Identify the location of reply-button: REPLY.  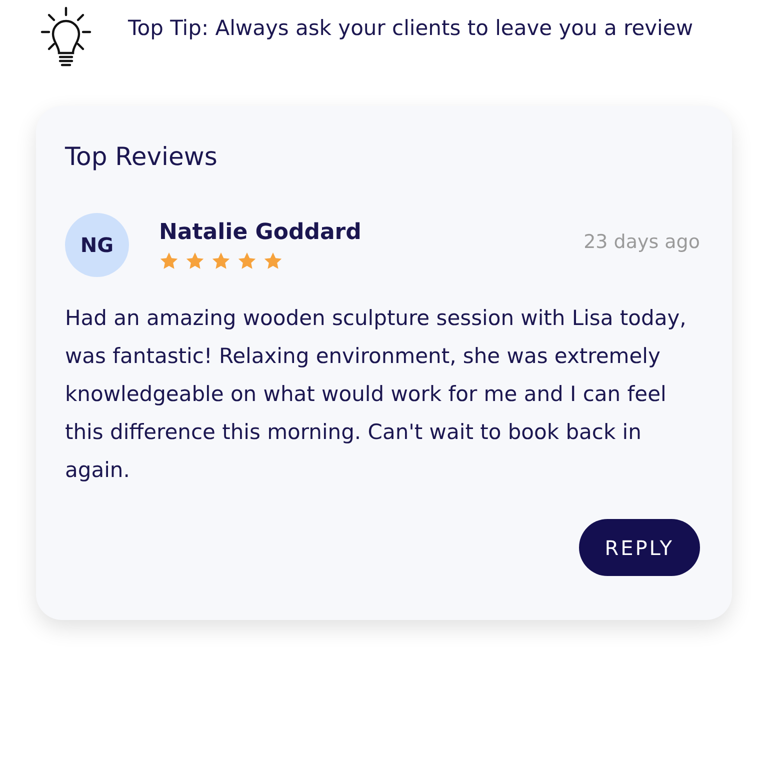
(639, 547).